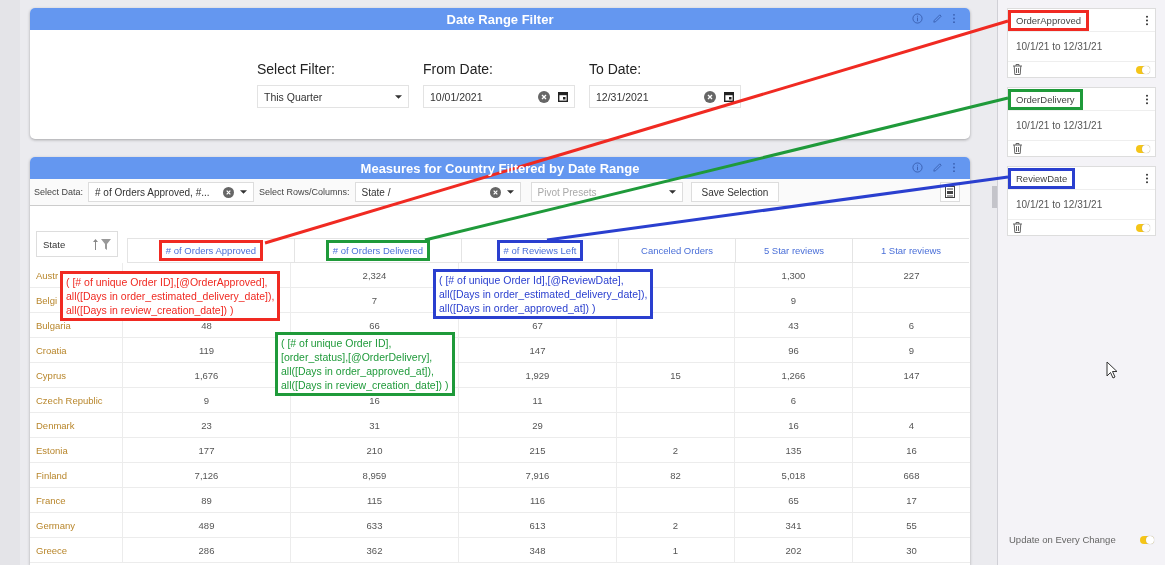  Describe the element at coordinates (793, 500) in the screenshot. I see `table-cell: 65` at that location.